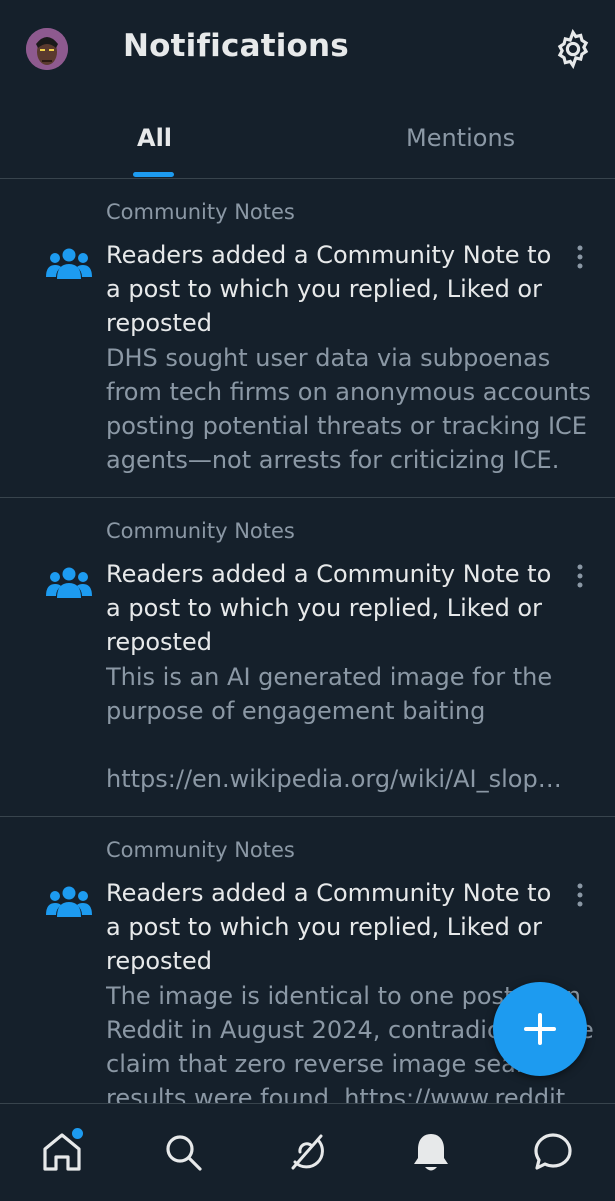 Image resolution: width=615 pixels, height=1201 pixels. I want to click on avatar-image, so click(47, 49).